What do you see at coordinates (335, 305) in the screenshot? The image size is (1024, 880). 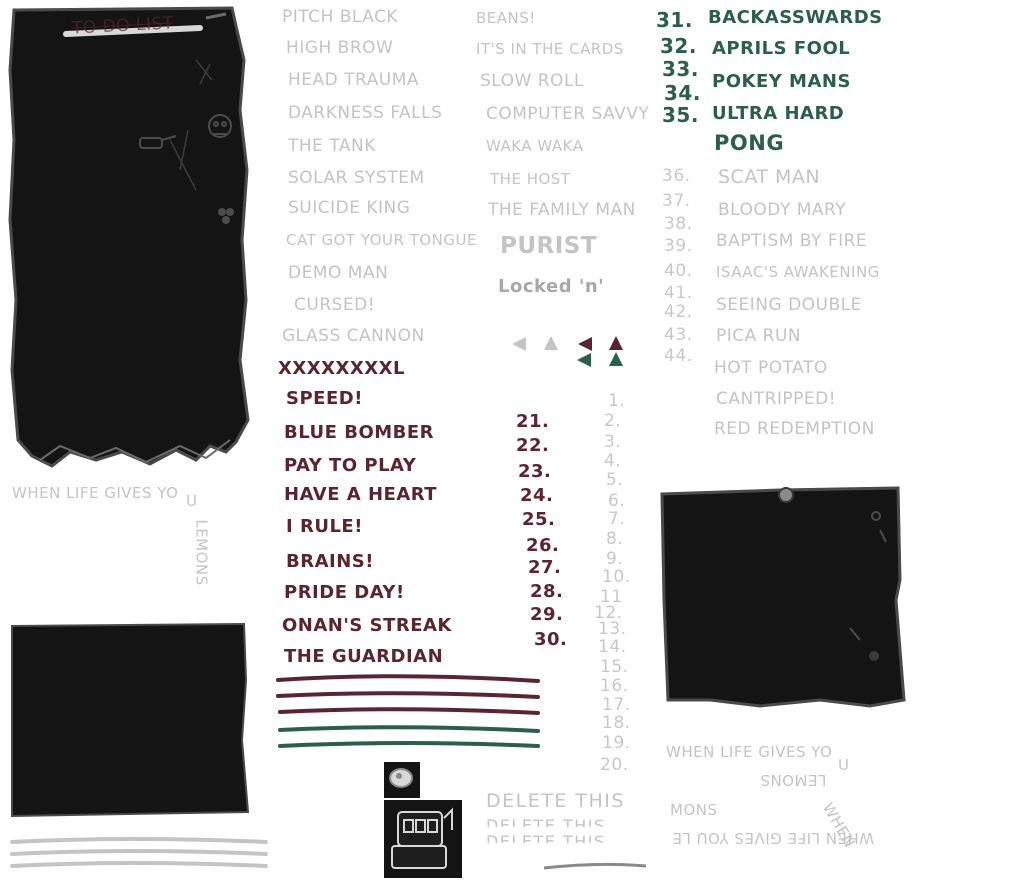 I see `achievement-item: Cursed!` at bounding box center [335, 305].